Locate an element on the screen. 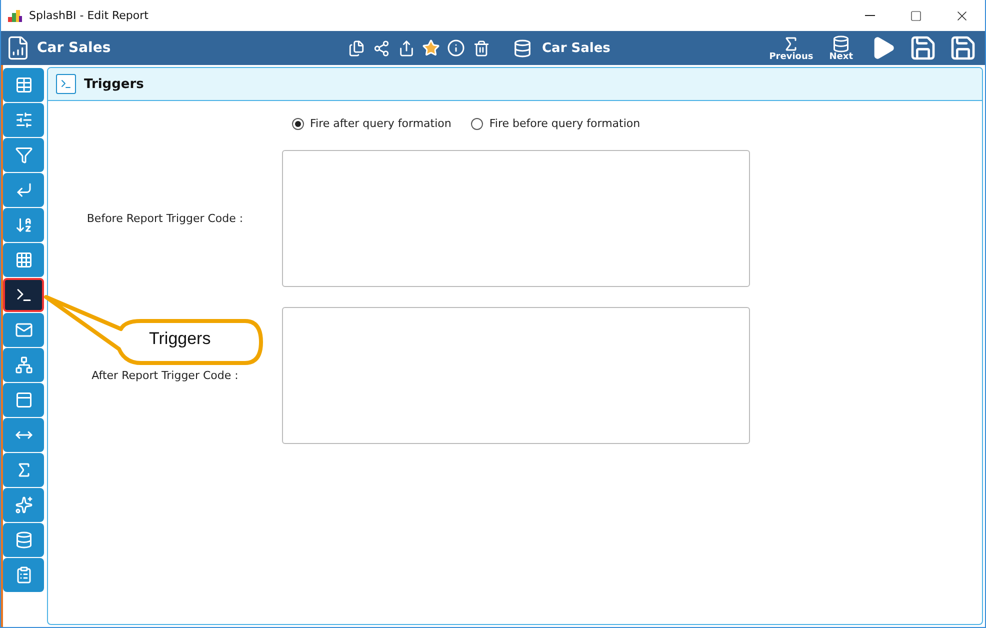 The width and height of the screenshot is (986, 628). tree-icon is located at coordinates (23, 365).